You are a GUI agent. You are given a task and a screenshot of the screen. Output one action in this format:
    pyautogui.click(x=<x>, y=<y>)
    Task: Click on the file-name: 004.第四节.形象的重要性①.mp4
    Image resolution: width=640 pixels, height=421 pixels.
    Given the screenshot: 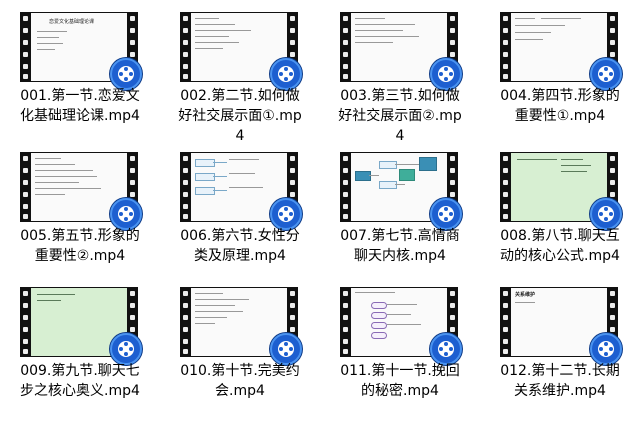 What is the action you would take?
    pyautogui.click(x=560, y=106)
    